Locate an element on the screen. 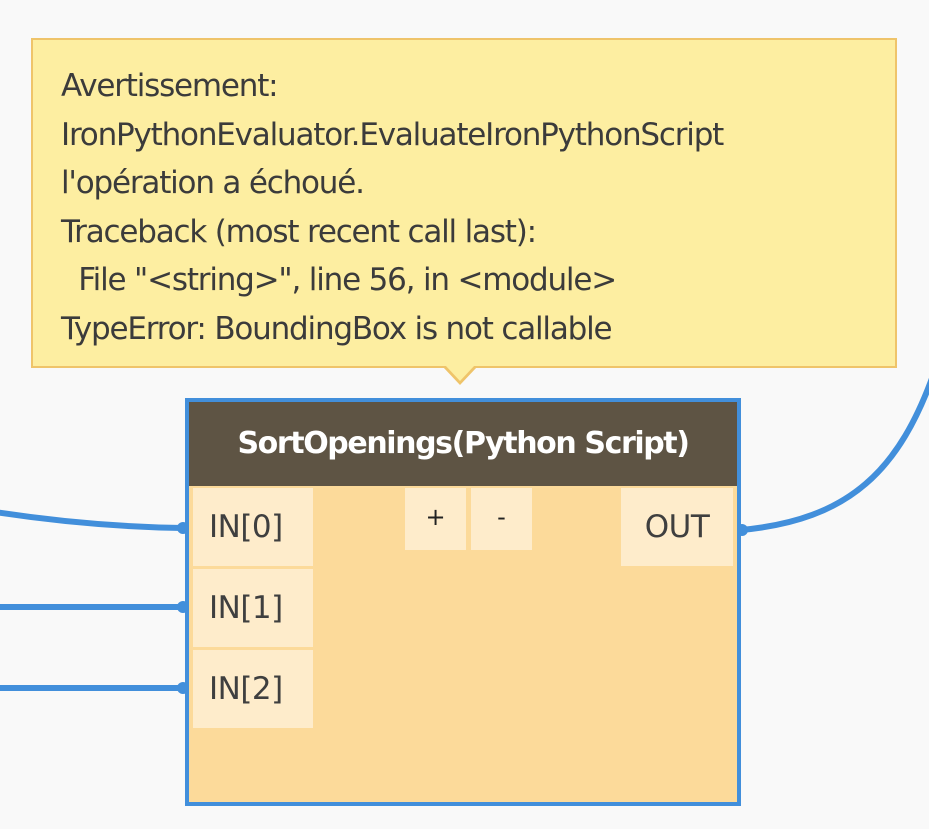 The height and width of the screenshot is (829, 929). node-title: SortOpenings(Python Script) is located at coordinates (463, 444).